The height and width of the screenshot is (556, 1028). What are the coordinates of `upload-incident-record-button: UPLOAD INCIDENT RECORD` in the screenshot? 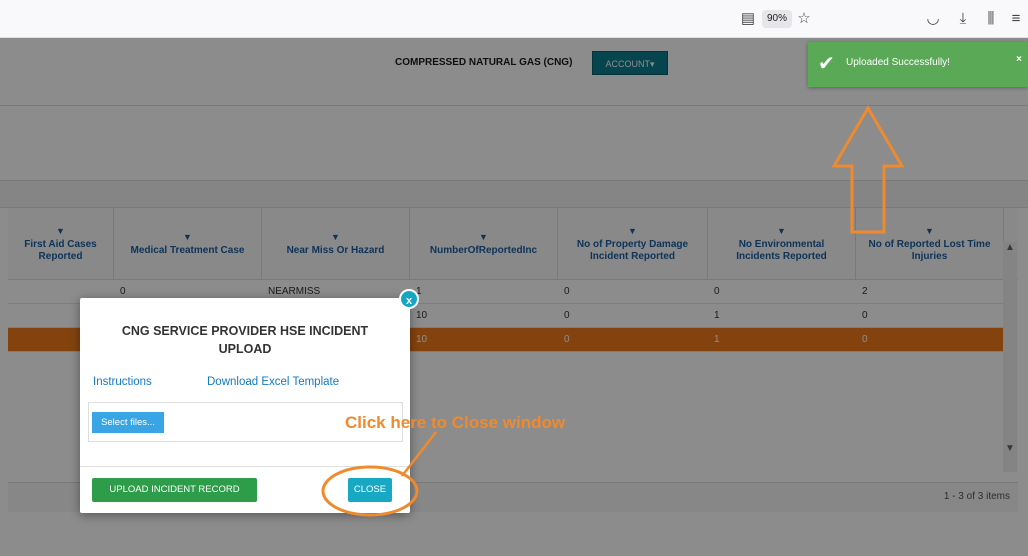 It's located at (174, 490).